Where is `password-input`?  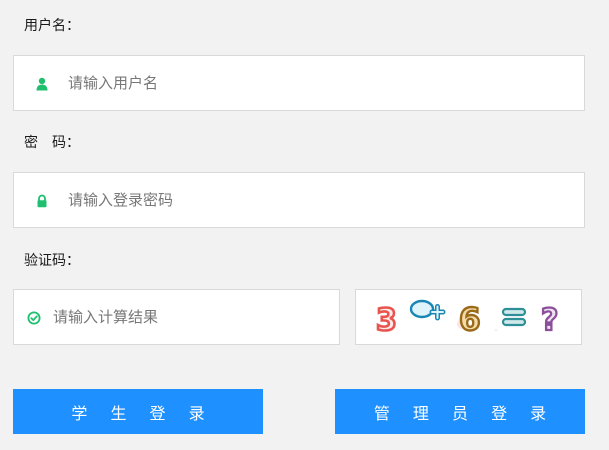 password-input is located at coordinates (318, 200).